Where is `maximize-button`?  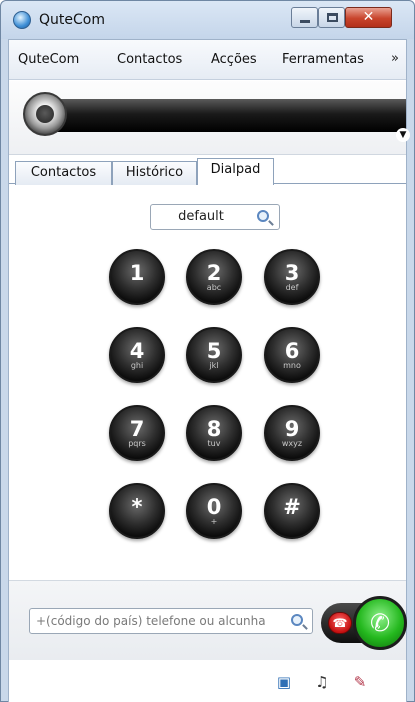 maximize-button is located at coordinates (331, 17).